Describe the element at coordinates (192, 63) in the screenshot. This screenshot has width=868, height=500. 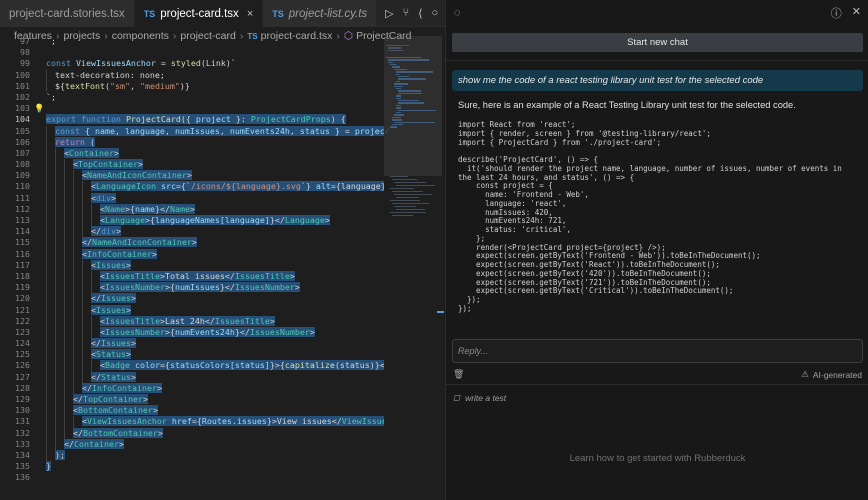
I see `code-line: 99 const ViewIssuesAnchor = styled(Link)`` at that location.